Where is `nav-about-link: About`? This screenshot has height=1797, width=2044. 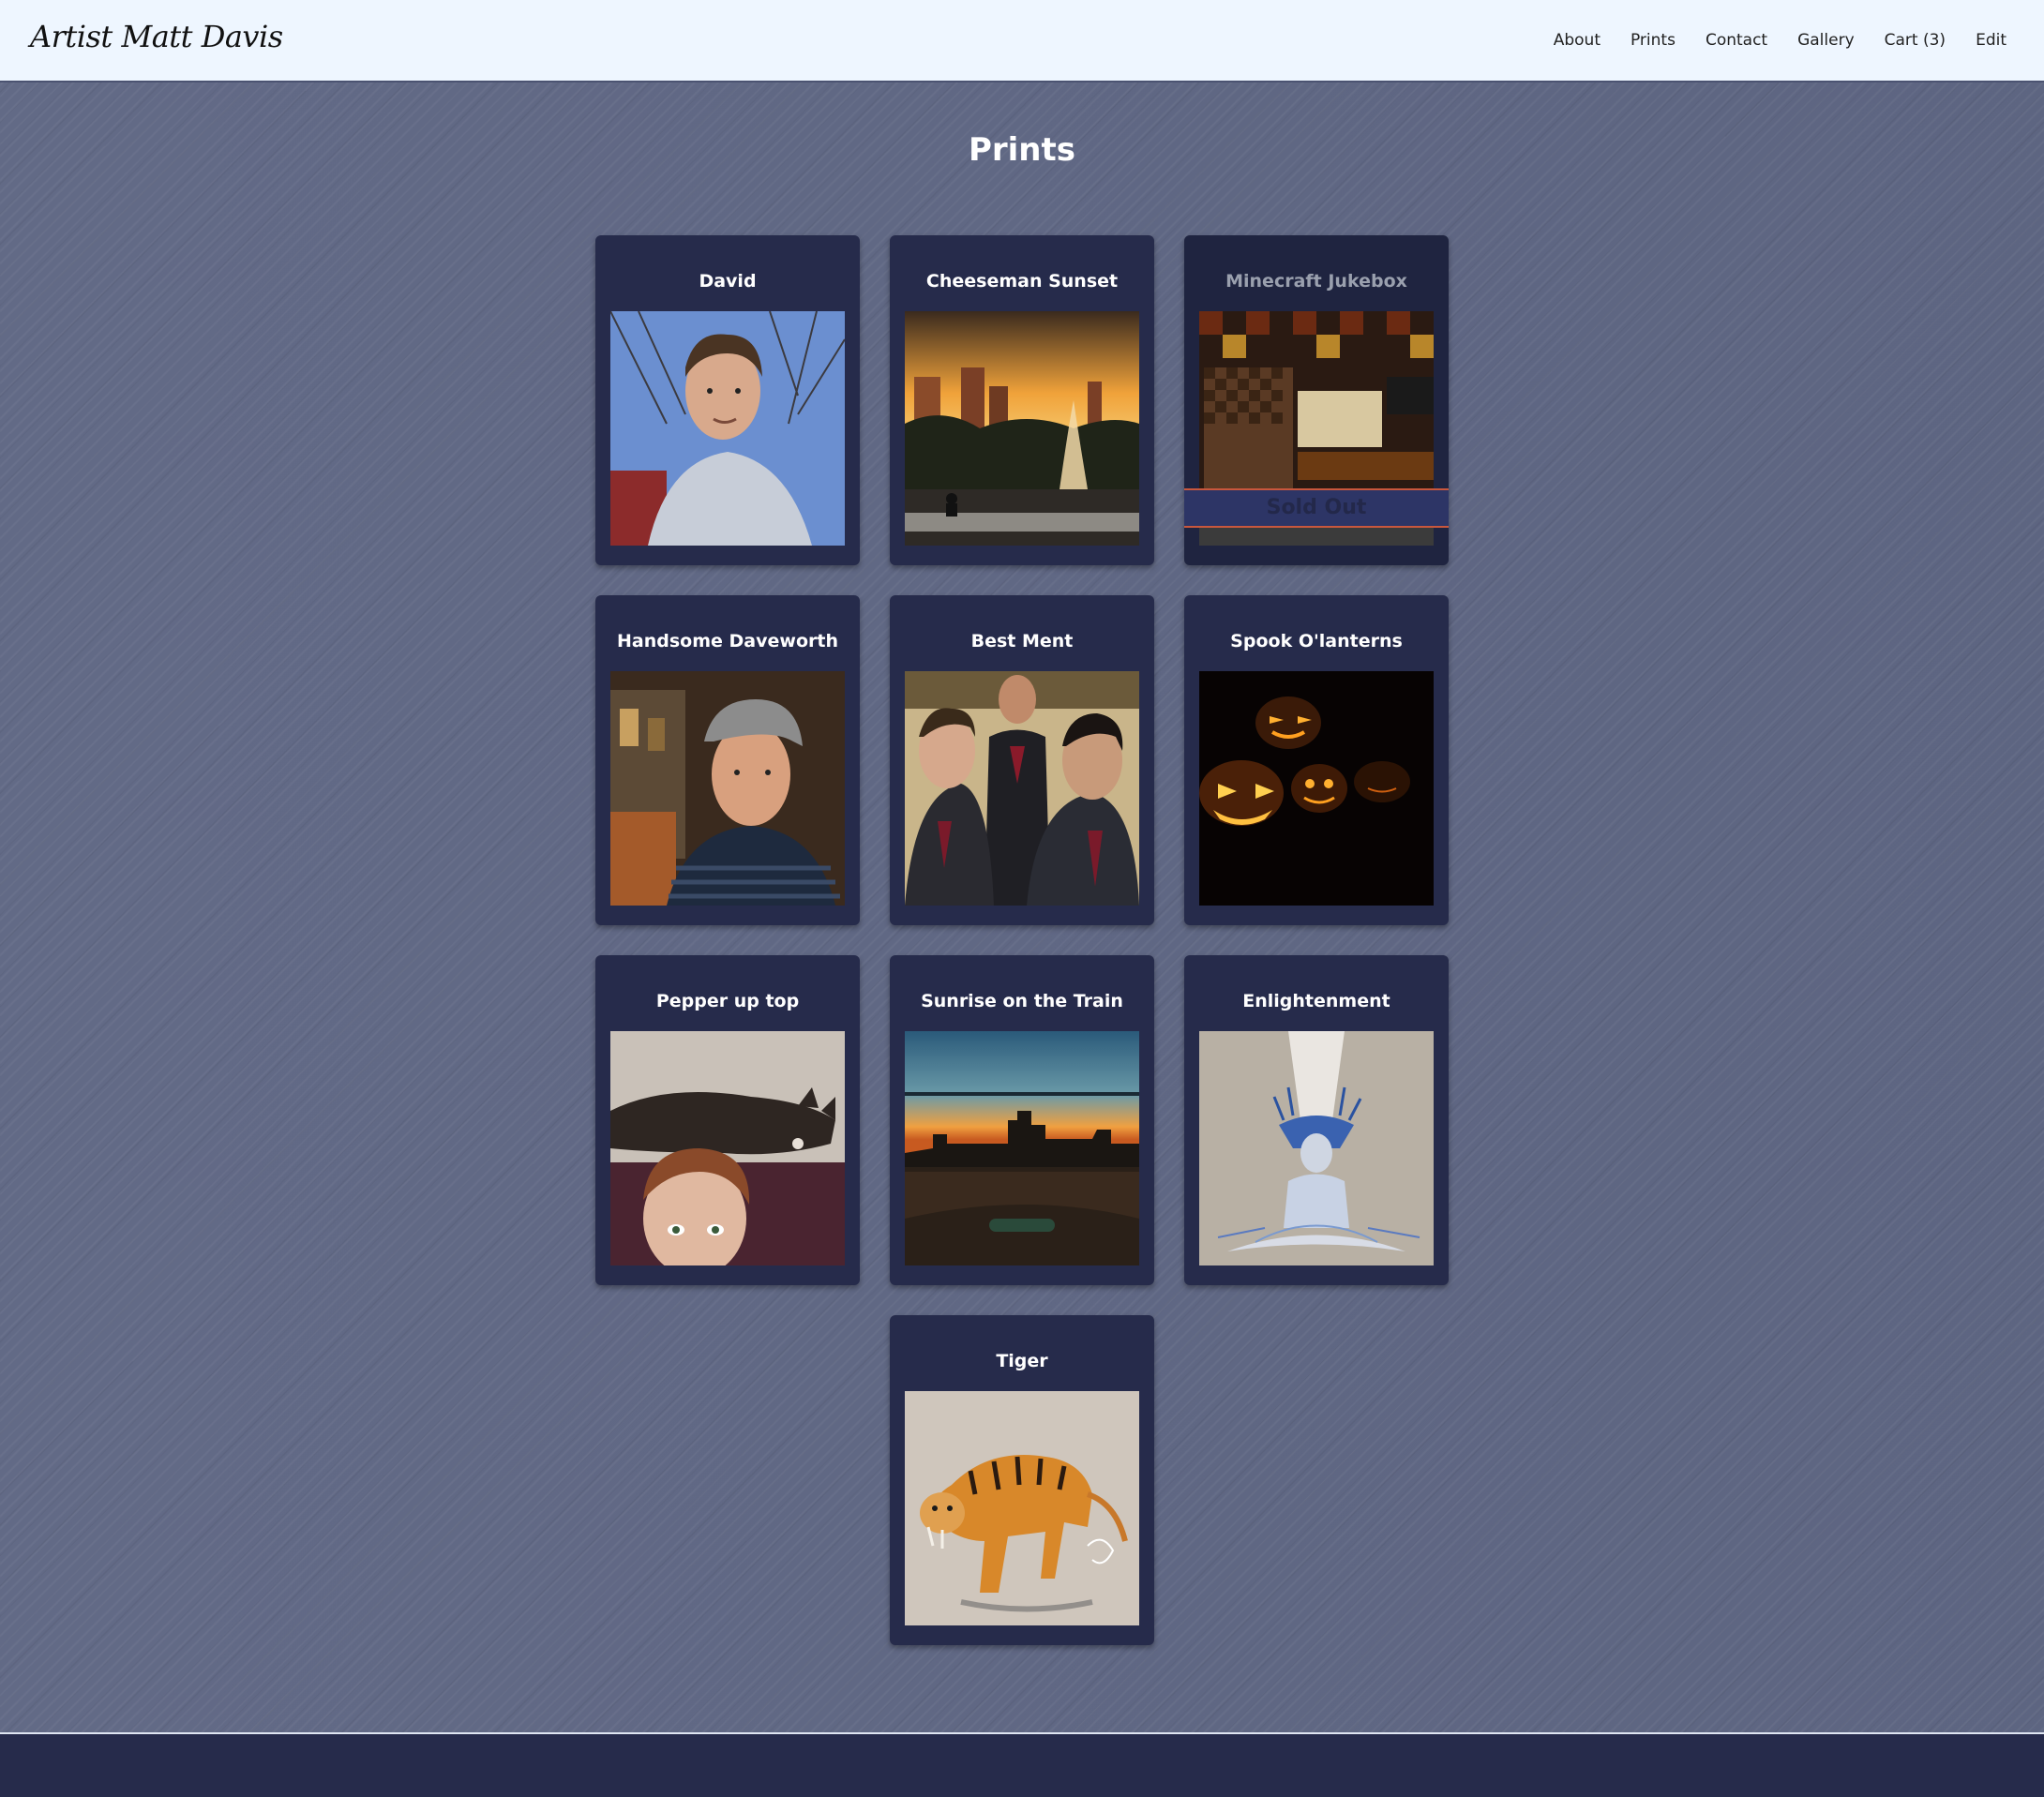 nav-about-link: About is located at coordinates (1577, 40).